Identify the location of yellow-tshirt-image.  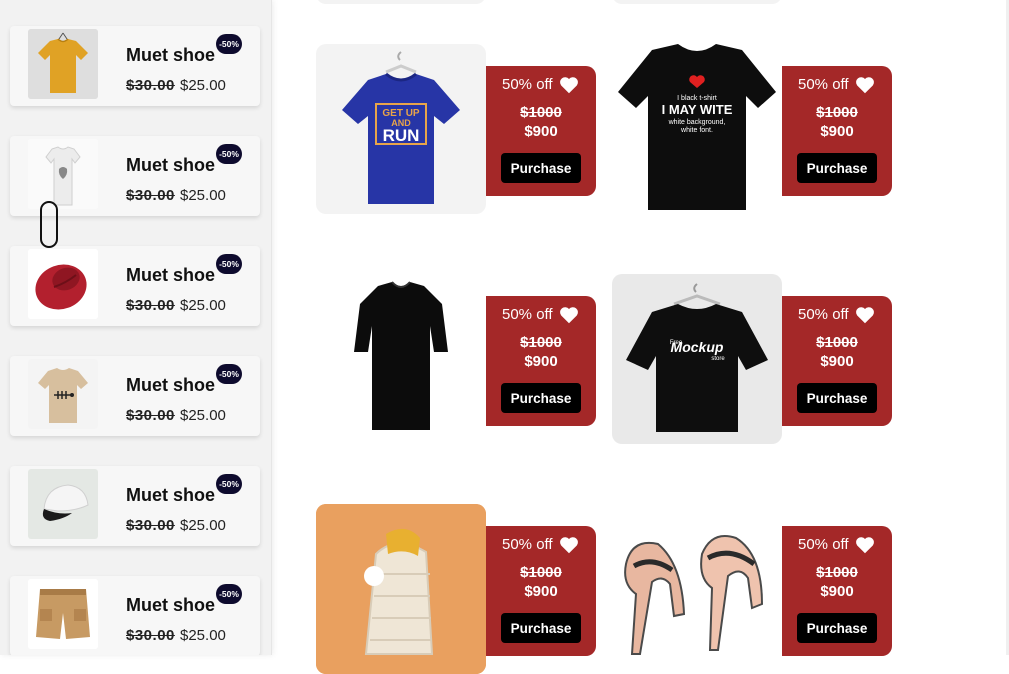
(63, 64).